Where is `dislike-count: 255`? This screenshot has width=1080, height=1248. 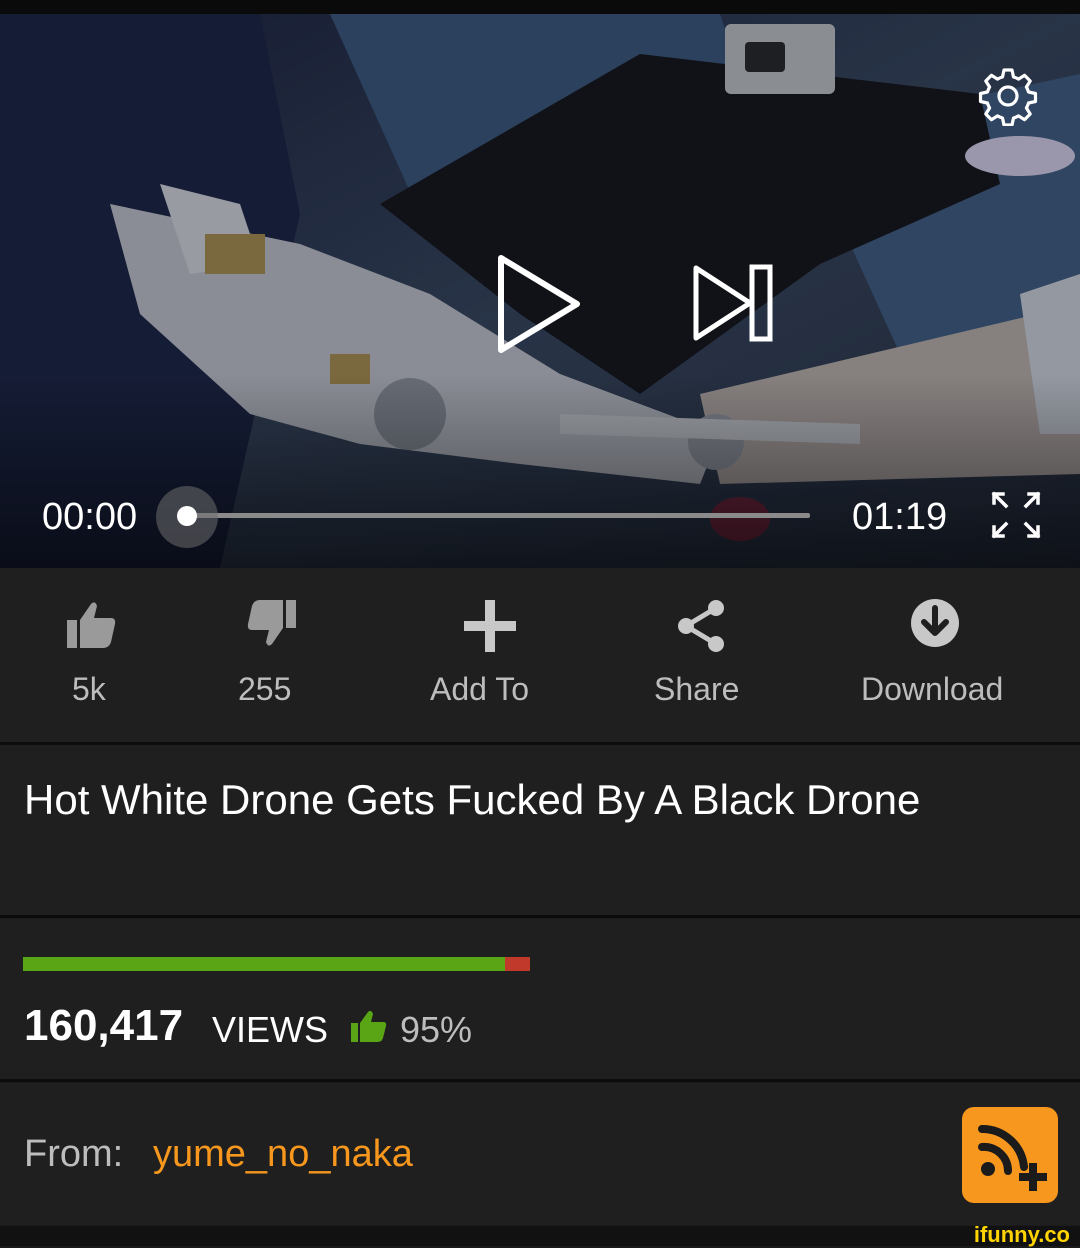
dislike-count: 255 is located at coordinates (265, 689).